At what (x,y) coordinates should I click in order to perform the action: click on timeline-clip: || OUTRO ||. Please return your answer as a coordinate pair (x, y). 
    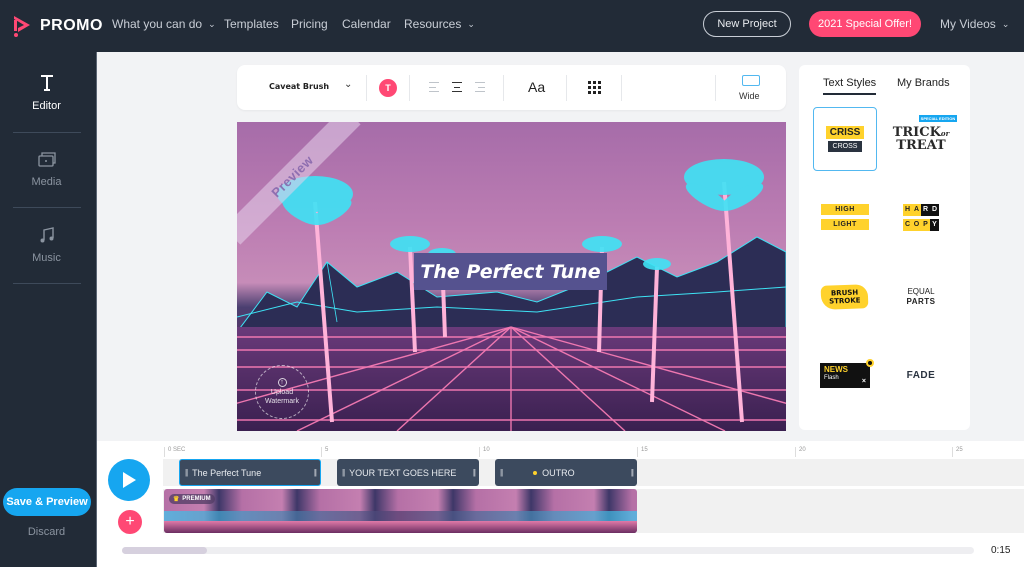
    Looking at the image, I should click on (566, 472).